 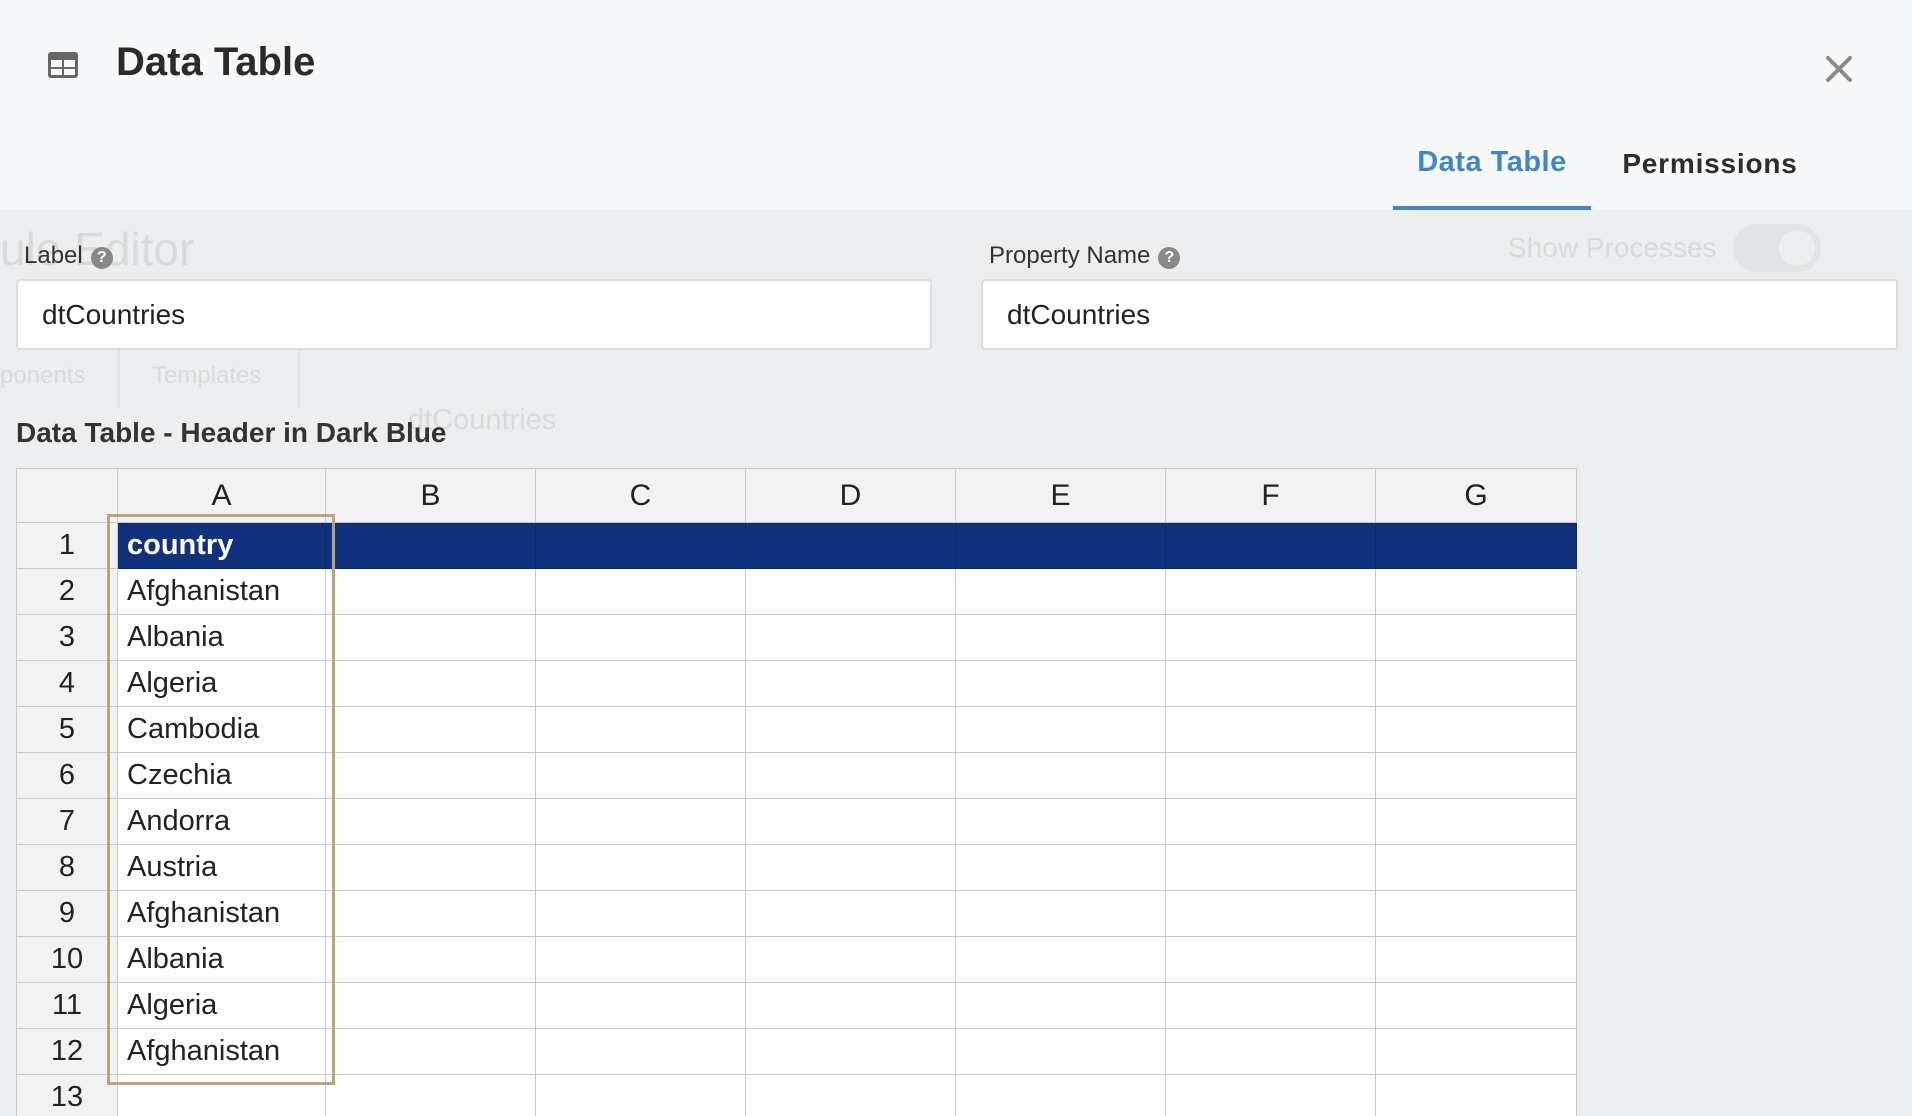 What do you see at coordinates (67, 545) in the screenshot?
I see `row-number: 1` at bounding box center [67, 545].